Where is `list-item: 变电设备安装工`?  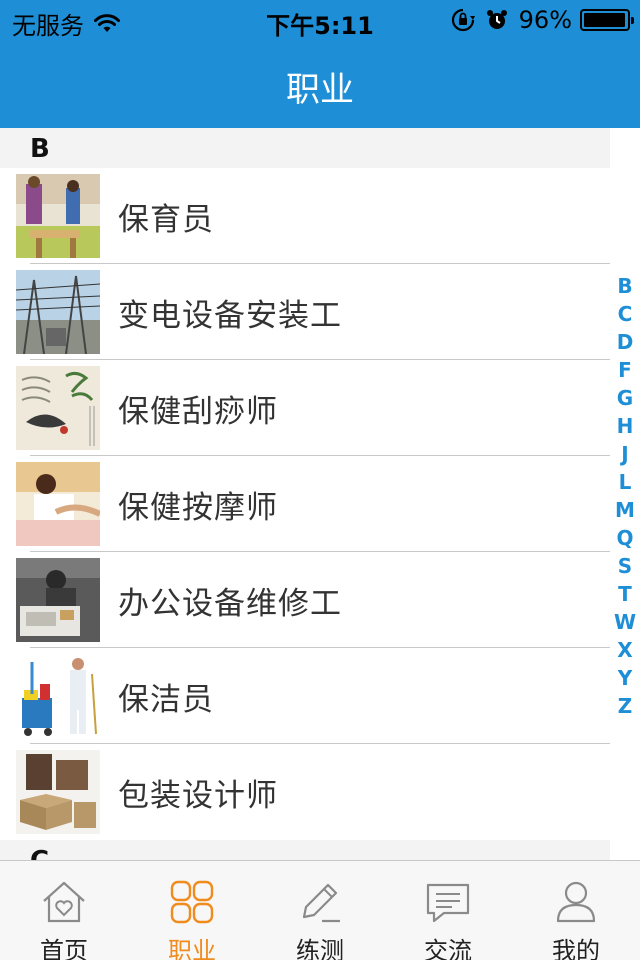 list-item: 变电设备安装工 is located at coordinates (305, 312).